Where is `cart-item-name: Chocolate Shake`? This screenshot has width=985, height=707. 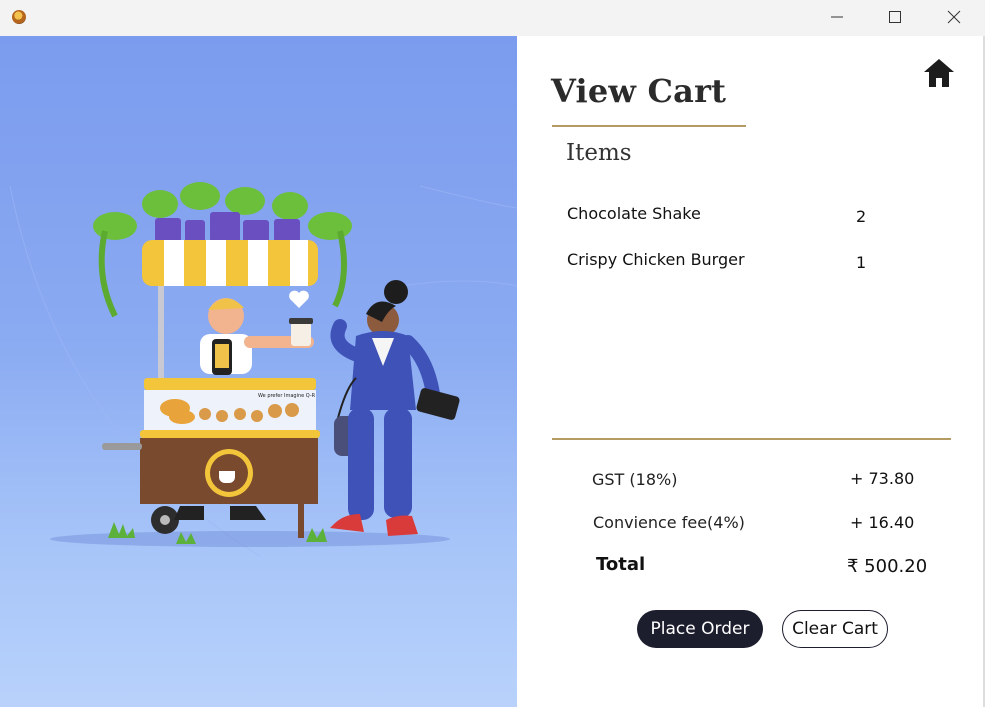
cart-item-name: Chocolate Shake is located at coordinates (634, 213).